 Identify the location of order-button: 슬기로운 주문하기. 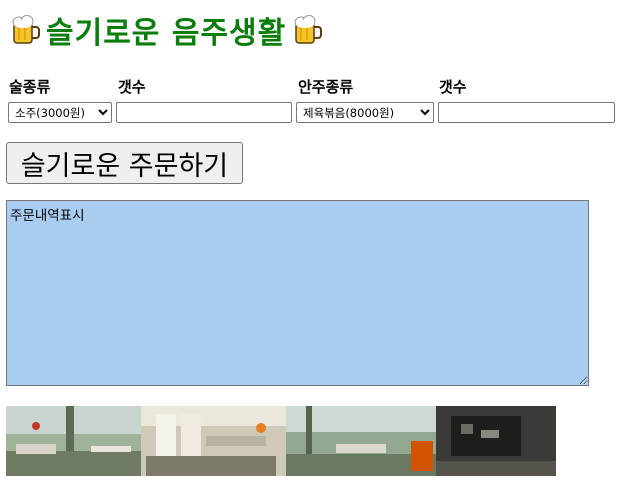
(124, 163).